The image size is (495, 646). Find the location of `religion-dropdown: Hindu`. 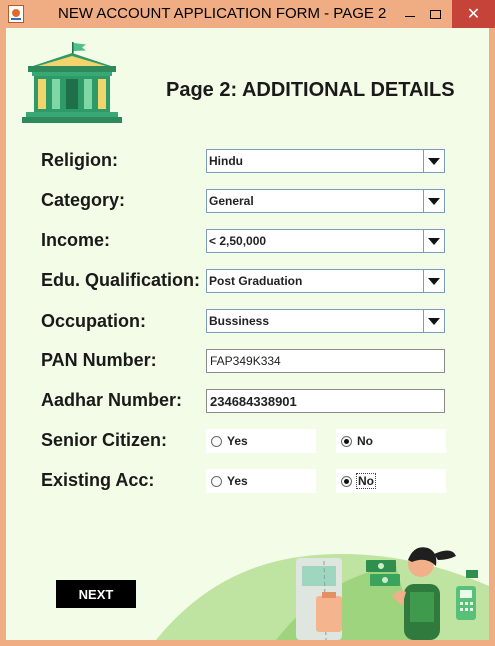

religion-dropdown: Hindu is located at coordinates (325, 161).